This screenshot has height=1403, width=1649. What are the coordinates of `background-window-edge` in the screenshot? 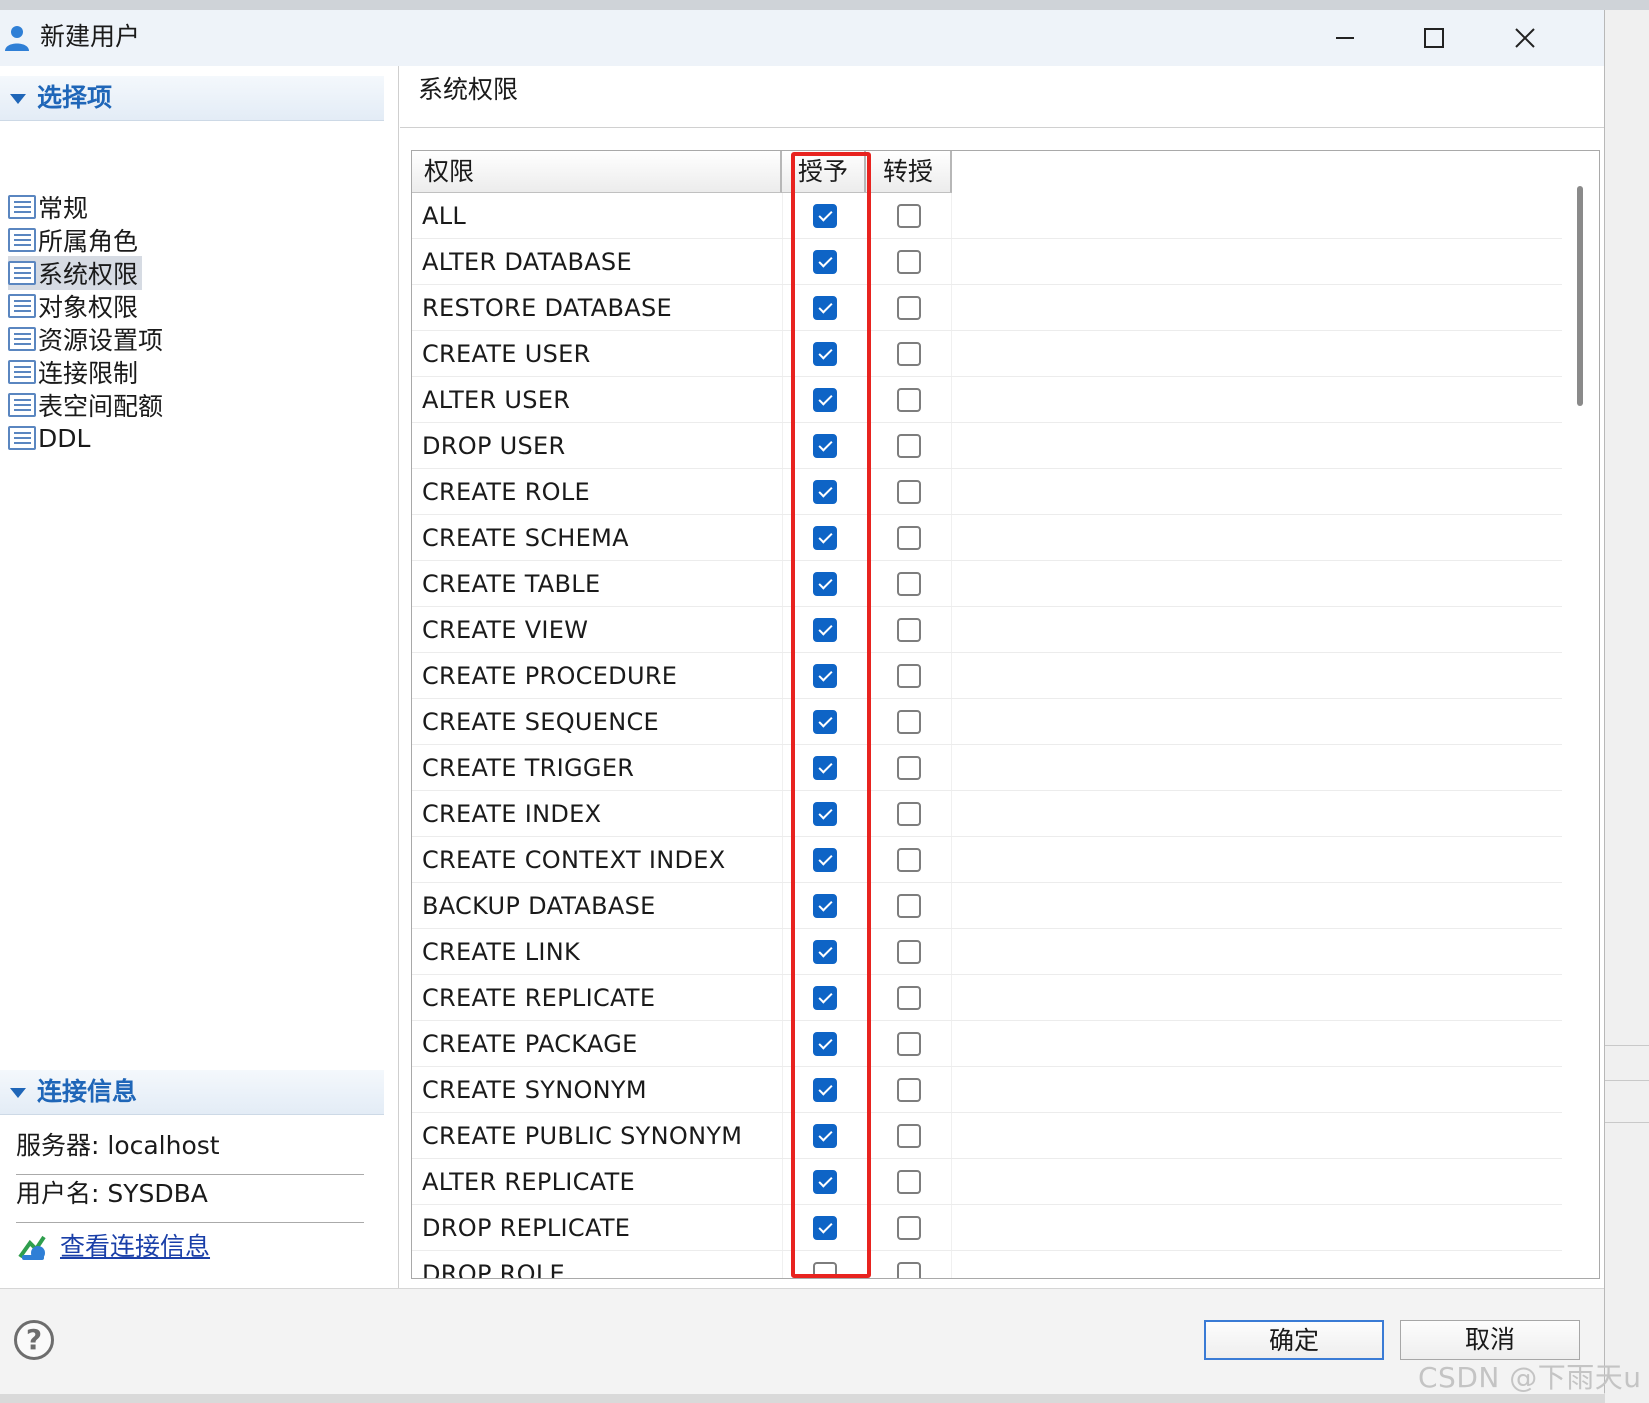 It's located at (1627, 706).